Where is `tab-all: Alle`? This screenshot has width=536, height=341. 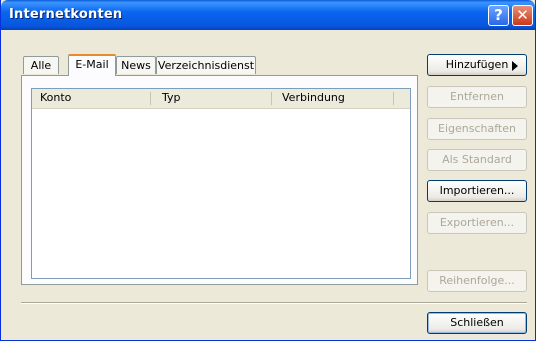 tab-all: Alle is located at coordinates (41, 65).